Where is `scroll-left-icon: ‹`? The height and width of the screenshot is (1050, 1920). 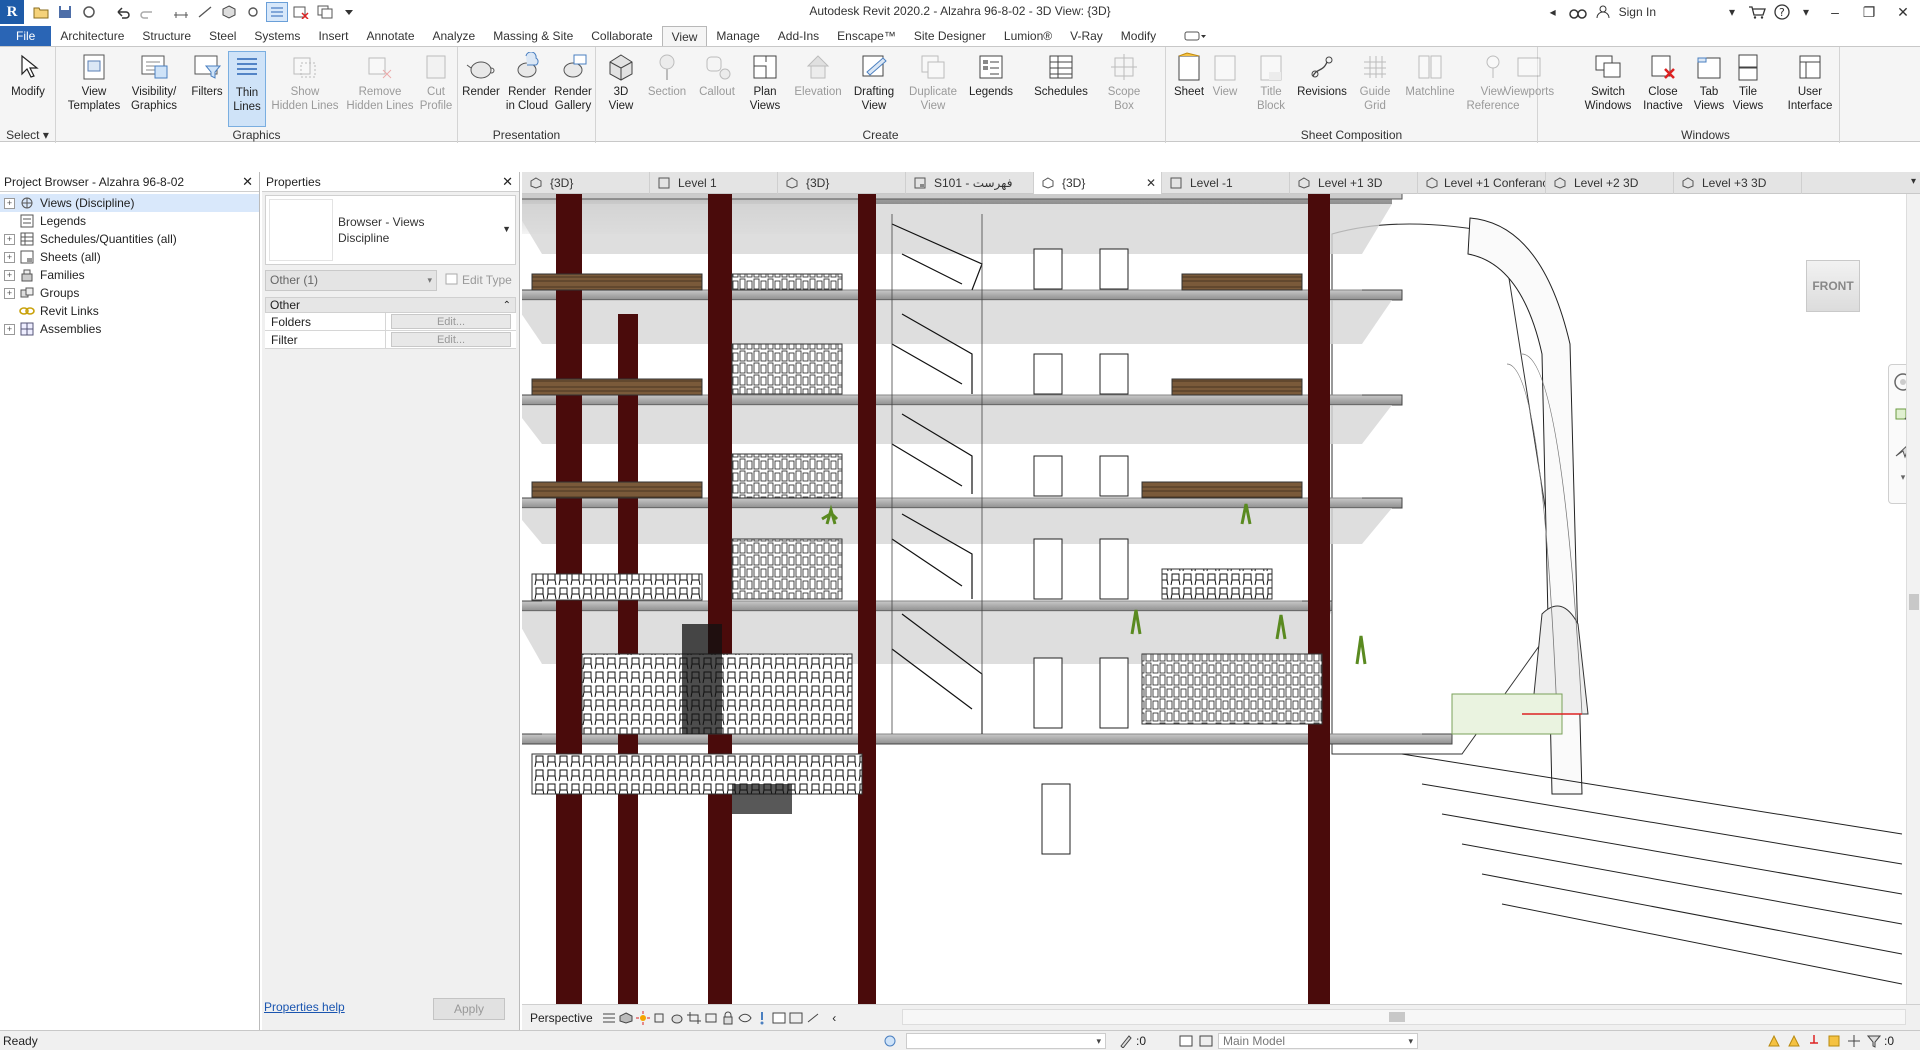
scroll-left-icon: ‹ is located at coordinates (834, 1018).